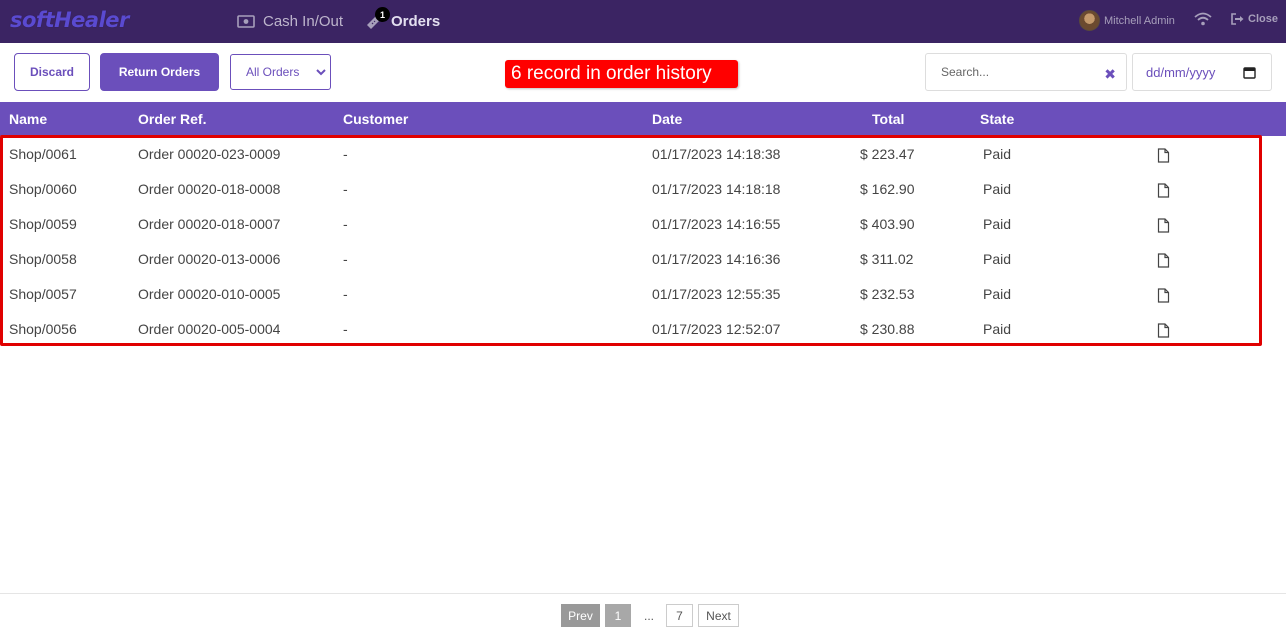  I want to click on cell-date: 01/17/2023 12:55:35, so click(716, 294).